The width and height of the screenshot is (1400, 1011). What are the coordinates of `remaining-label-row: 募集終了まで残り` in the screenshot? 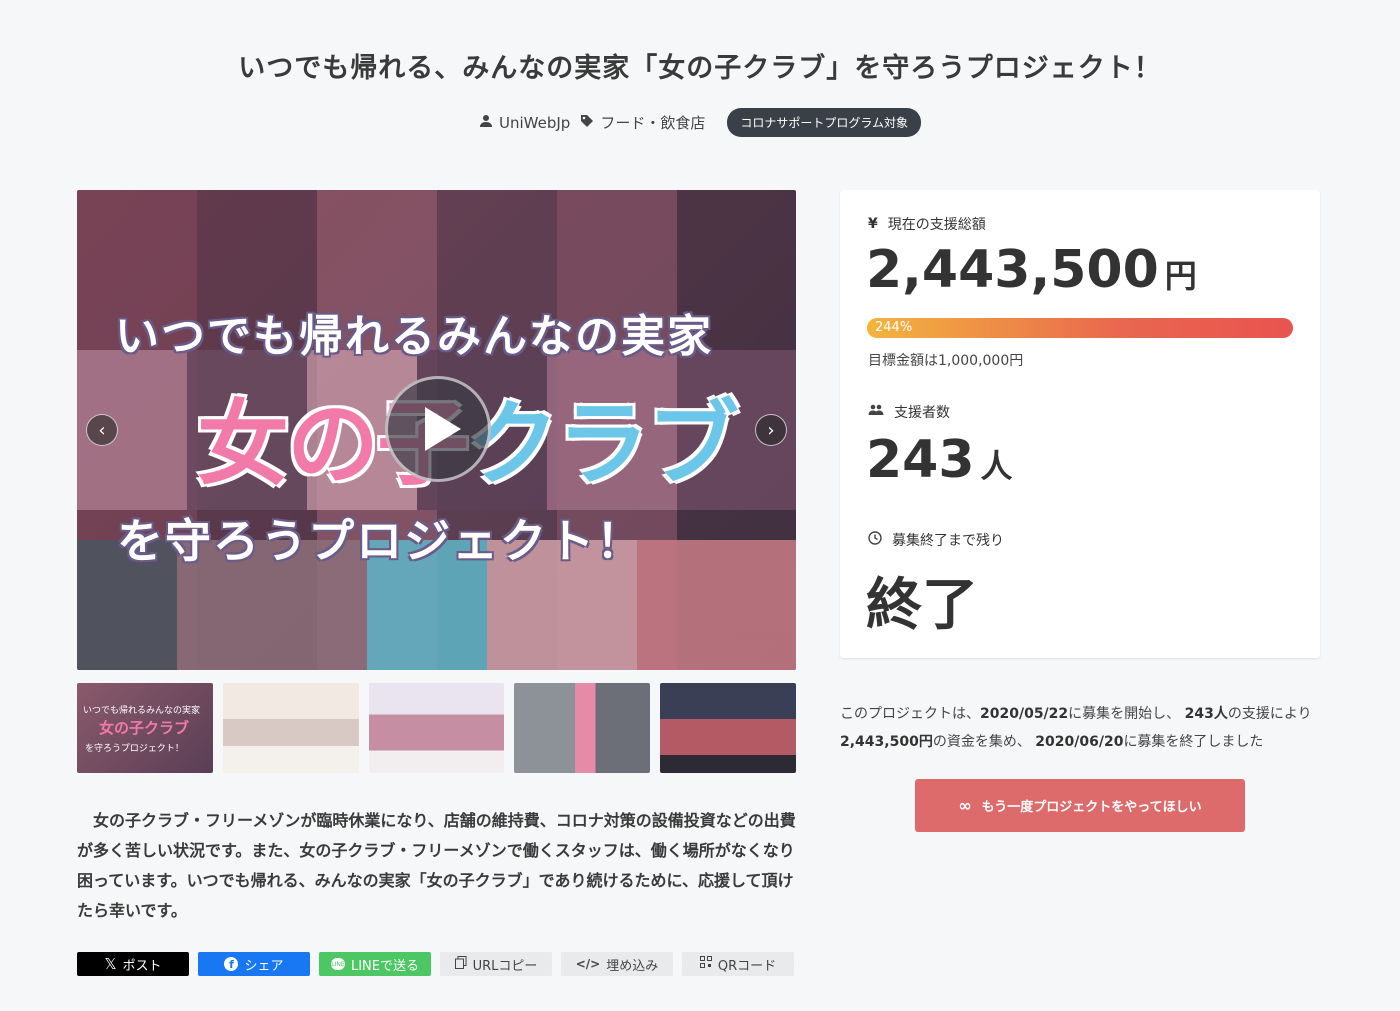 It's located at (936, 540).